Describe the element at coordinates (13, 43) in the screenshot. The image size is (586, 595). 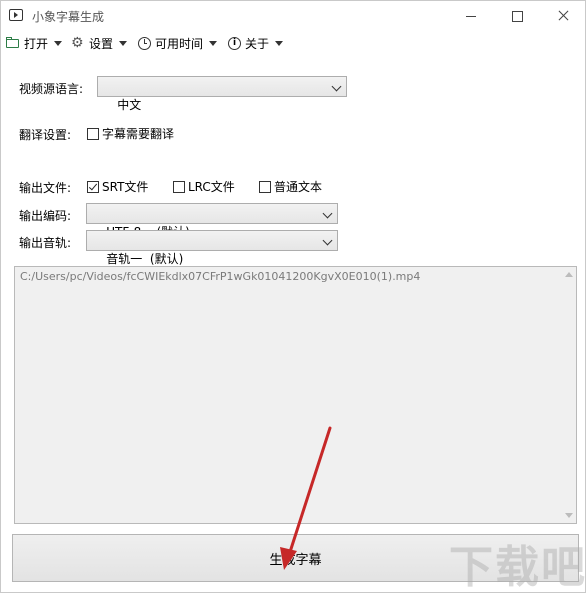
I see `folder-icon` at that location.